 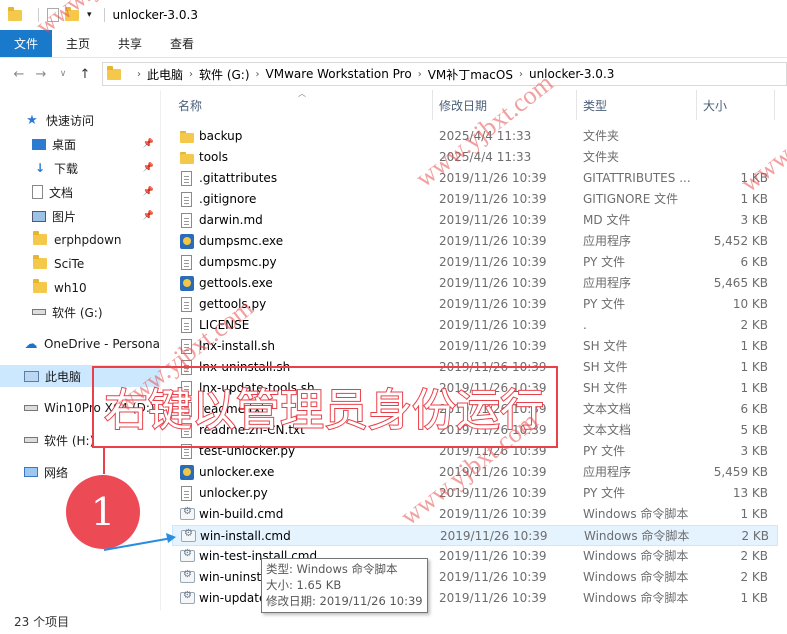 What do you see at coordinates (393, 15) in the screenshot?
I see `title-bar: ▾ unlocker-3.0.3` at bounding box center [393, 15].